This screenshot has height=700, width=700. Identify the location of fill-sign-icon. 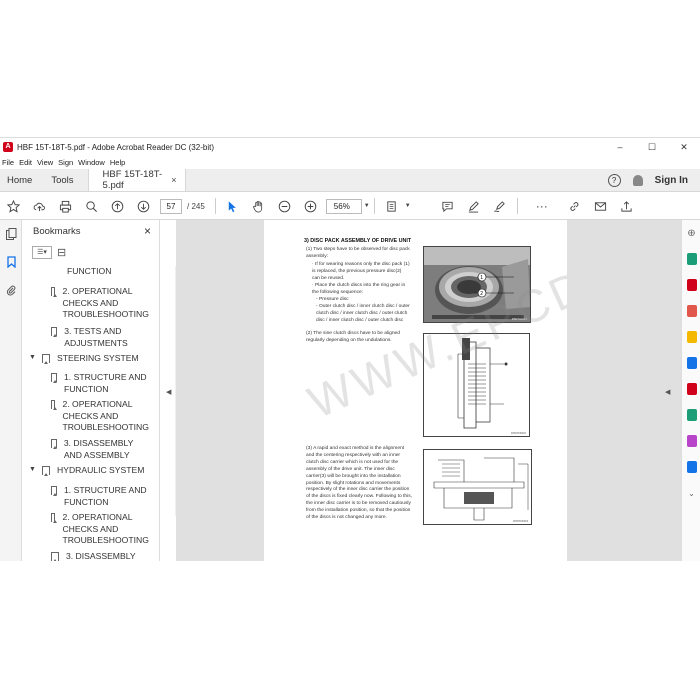
(691, 441).